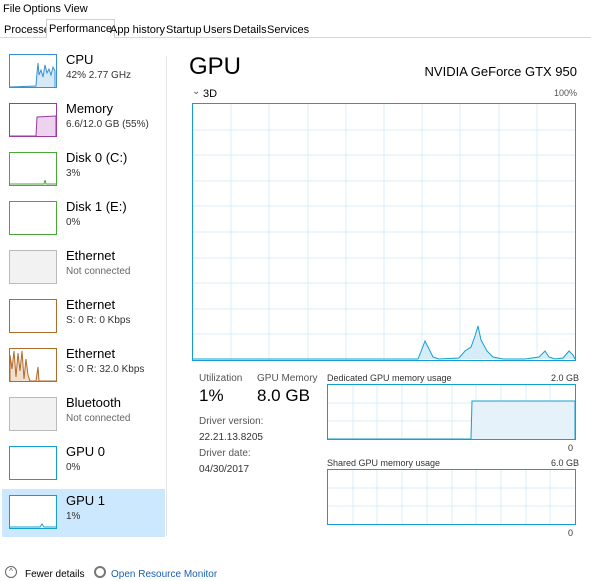 Image resolution: width=591 pixels, height=581 pixels. I want to click on sidebar-item-memory: Memory 6.6/12.0 GB (55%), so click(83, 121).